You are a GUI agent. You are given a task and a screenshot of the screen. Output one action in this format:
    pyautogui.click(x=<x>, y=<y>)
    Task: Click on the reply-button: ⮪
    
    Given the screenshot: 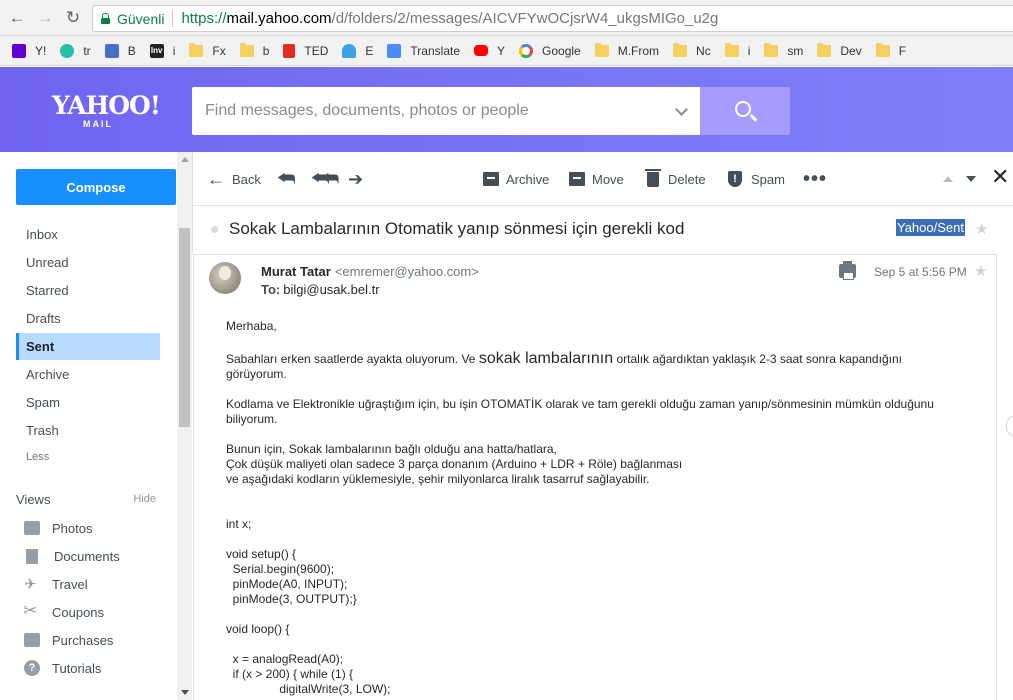 What is the action you would take?
    pyautogui.click(x=290, y=179)
    